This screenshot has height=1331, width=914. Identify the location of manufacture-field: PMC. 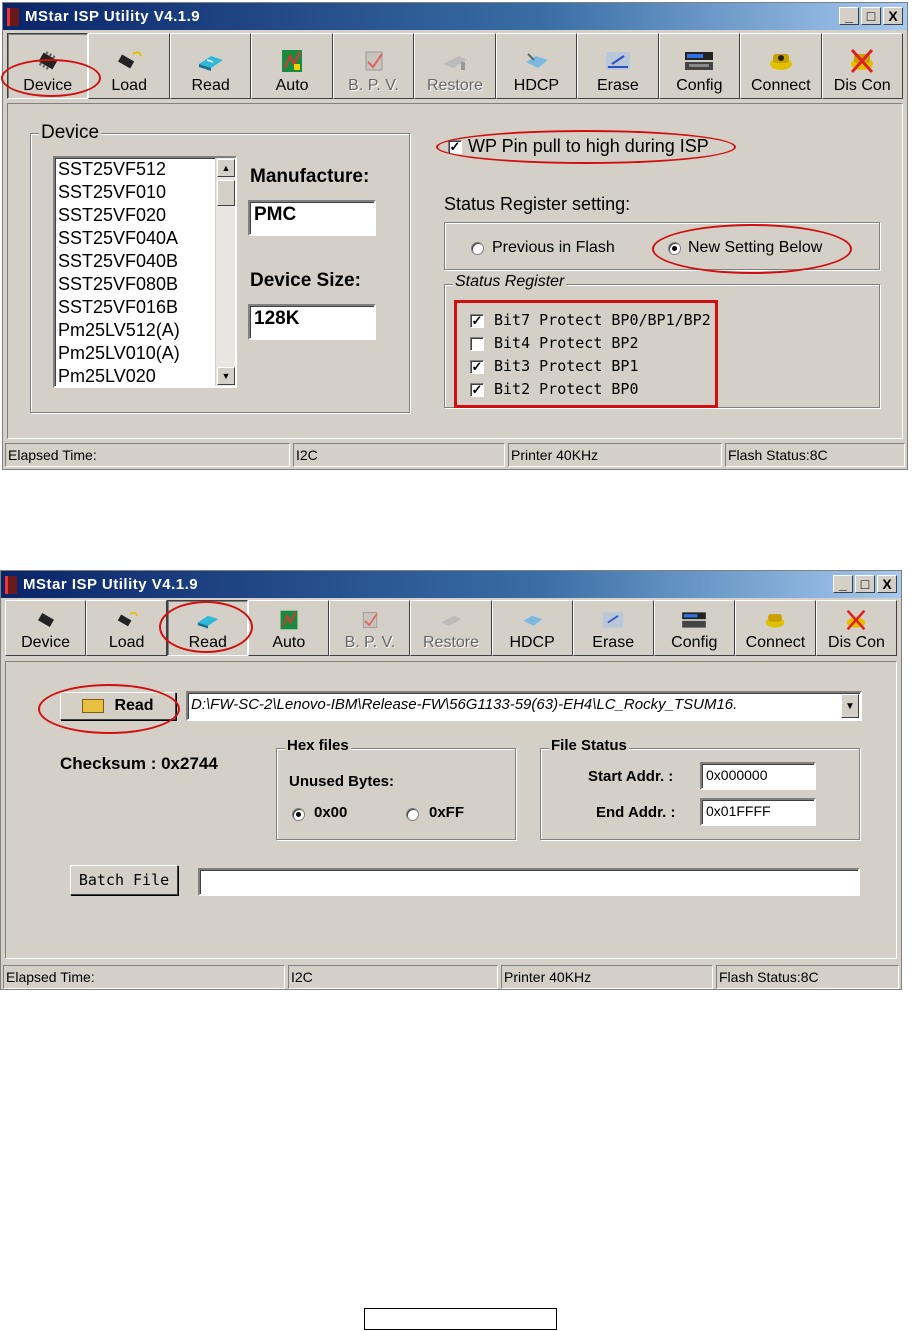
(312, 218).